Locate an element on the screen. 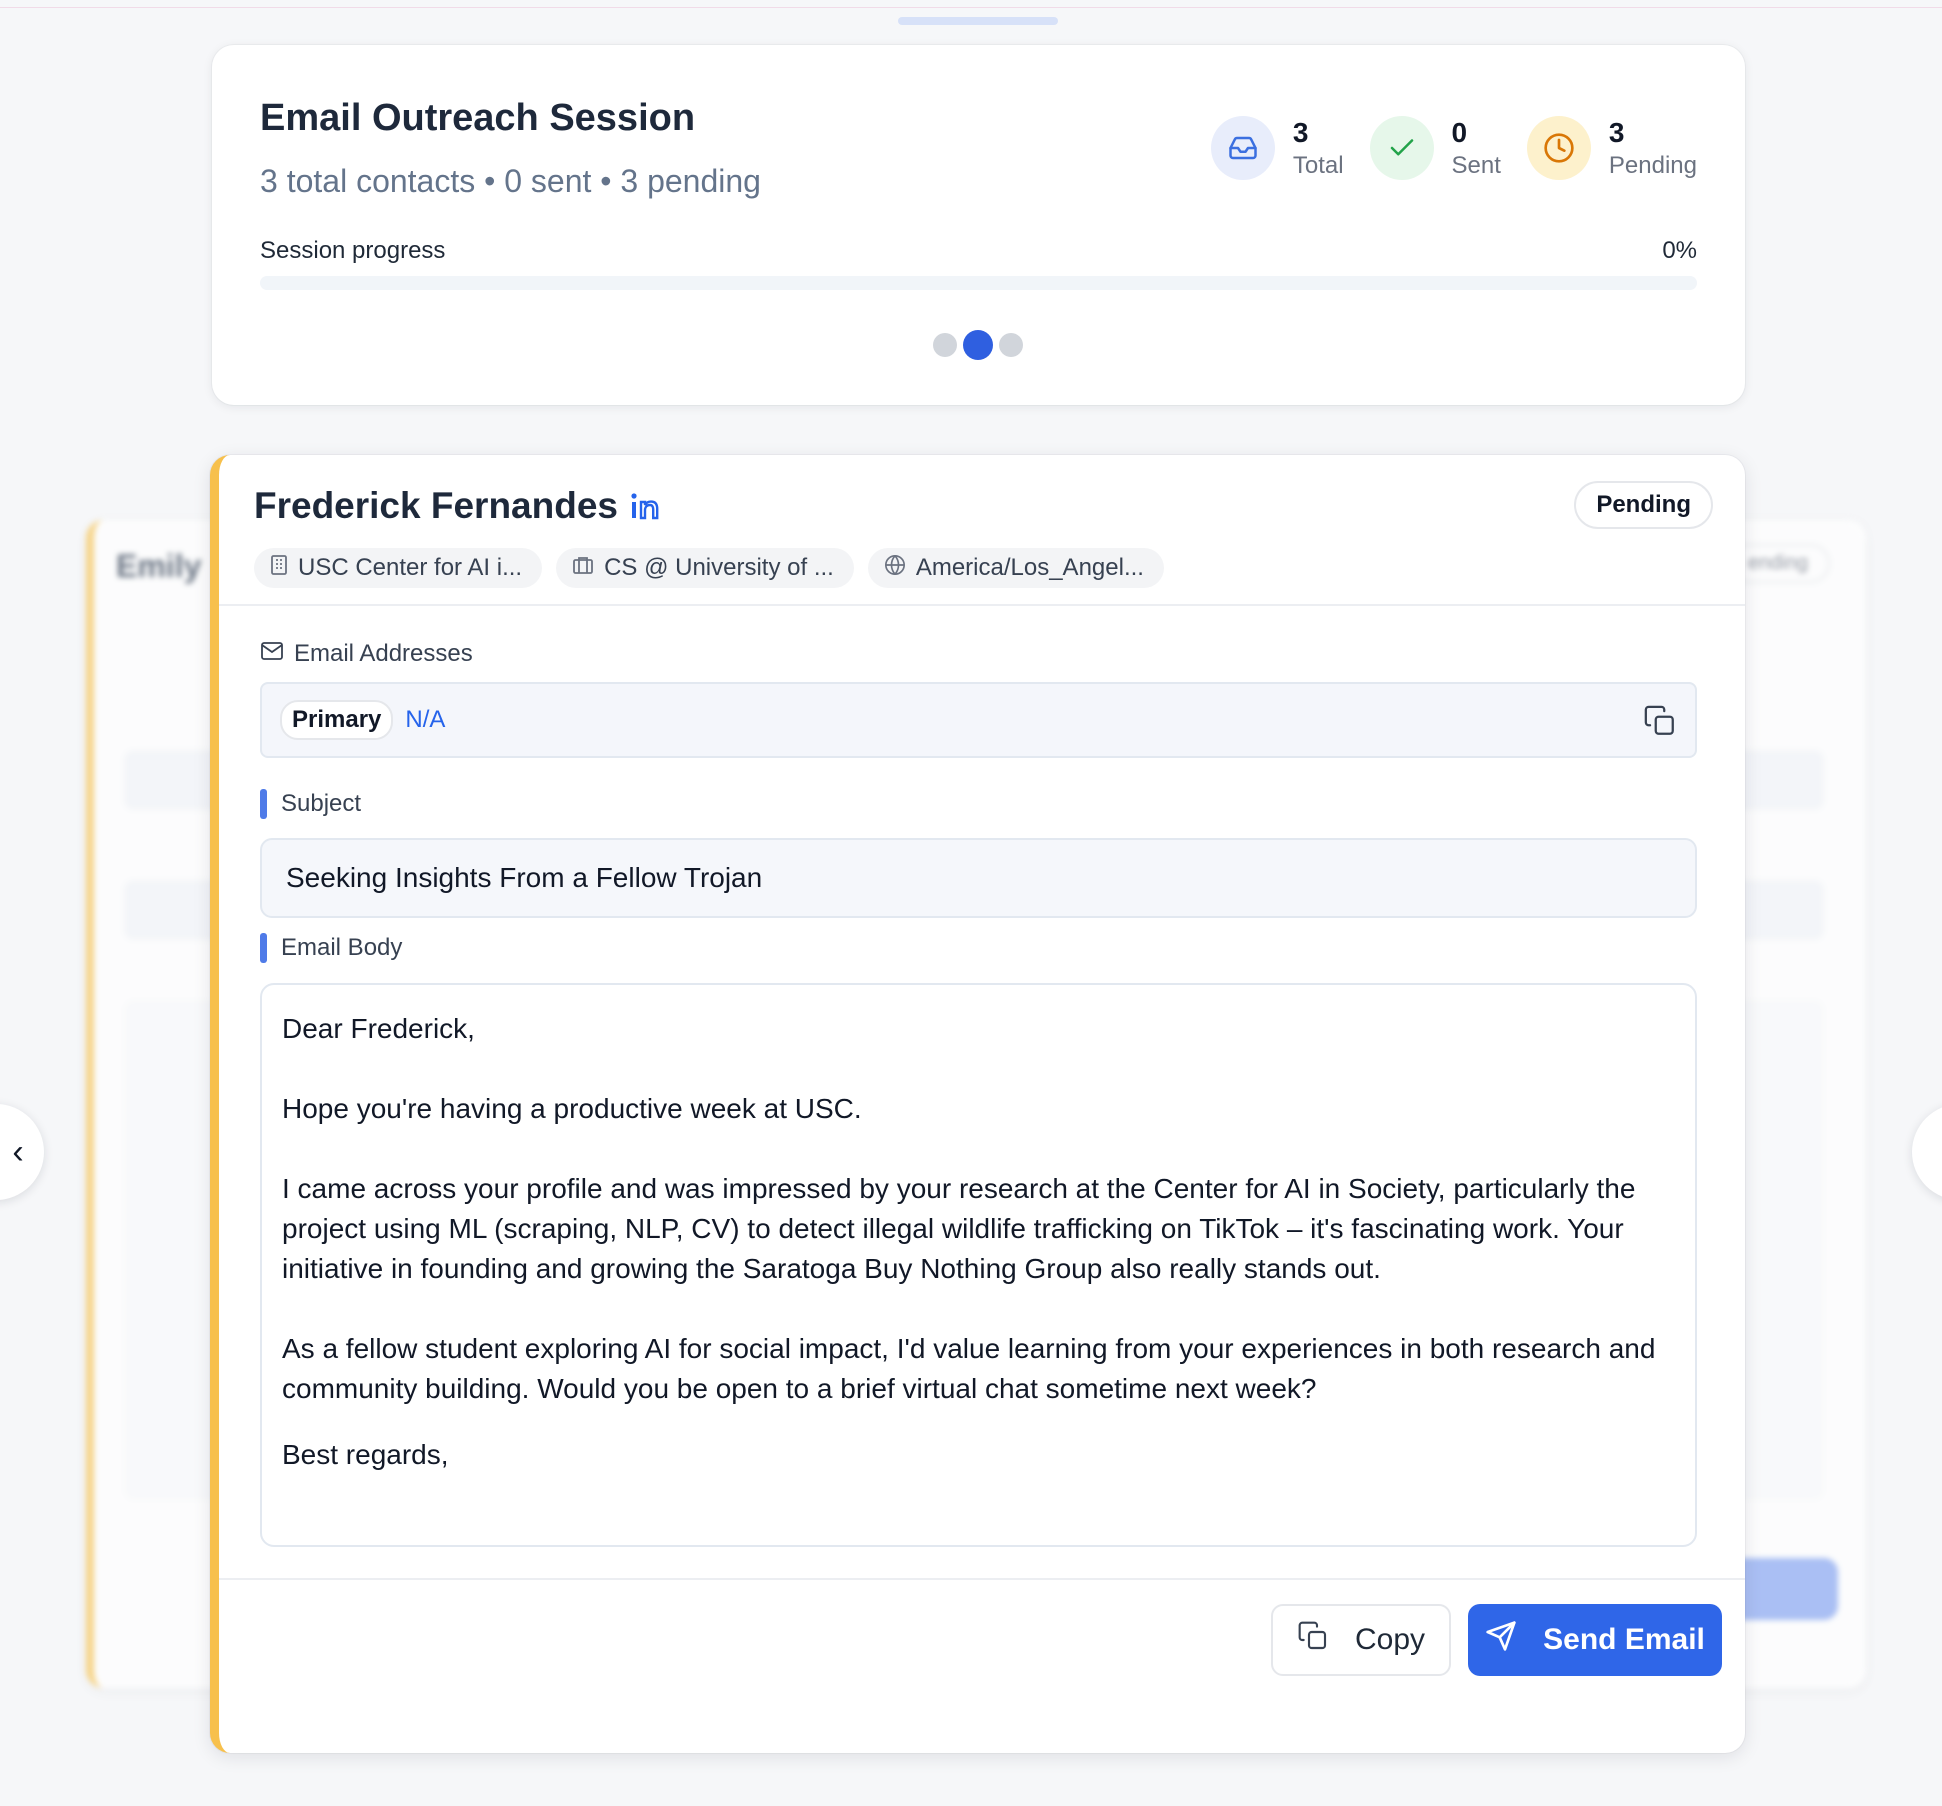 The height and width of the screenshot is (1806, 1942). send-email-button: Send Email is located at coordinates (1595, 1640).